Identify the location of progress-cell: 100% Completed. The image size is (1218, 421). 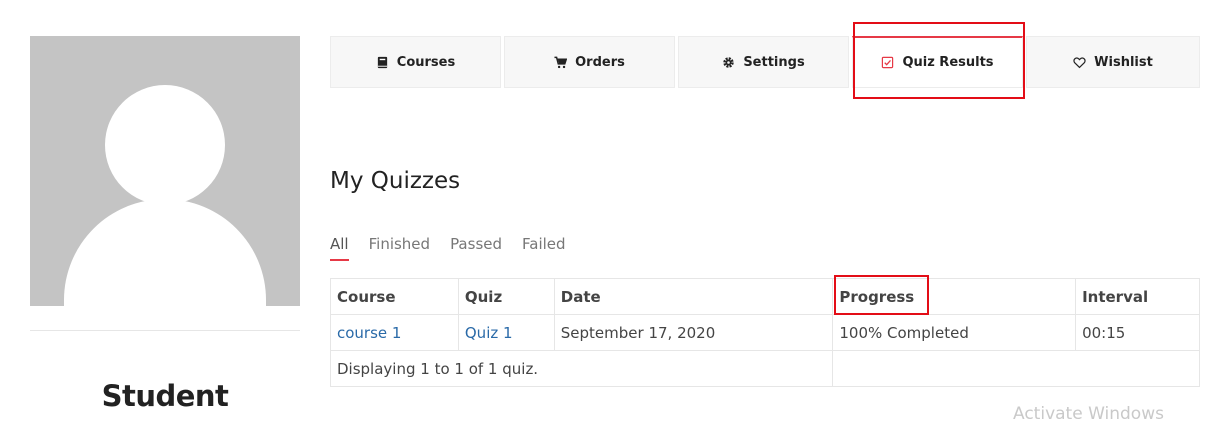
(954, 332).